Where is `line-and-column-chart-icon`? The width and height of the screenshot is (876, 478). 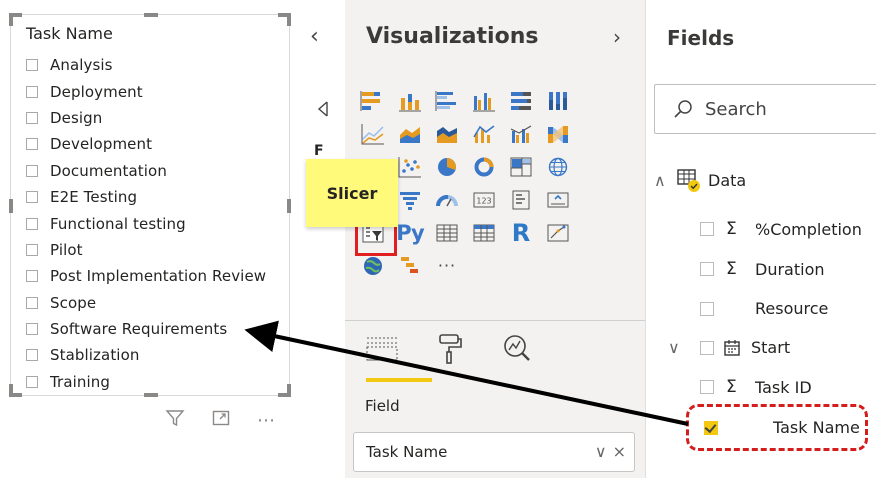 line-and-column-chart-icon is located at coordinates (484, 133).